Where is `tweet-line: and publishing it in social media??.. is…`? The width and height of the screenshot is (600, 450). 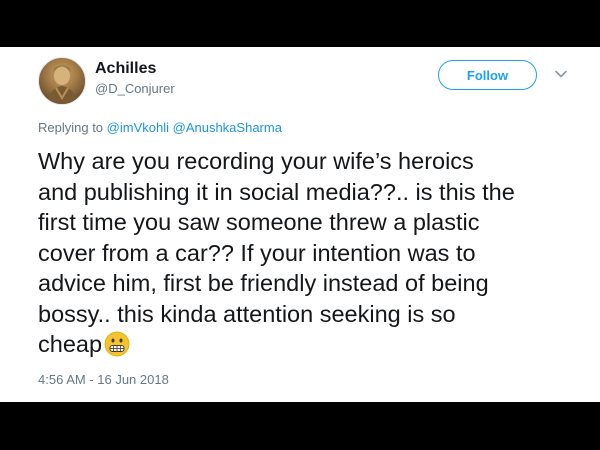
tweet-line: and publishing it in social media??.. is… is located at coordinates (276, 191).